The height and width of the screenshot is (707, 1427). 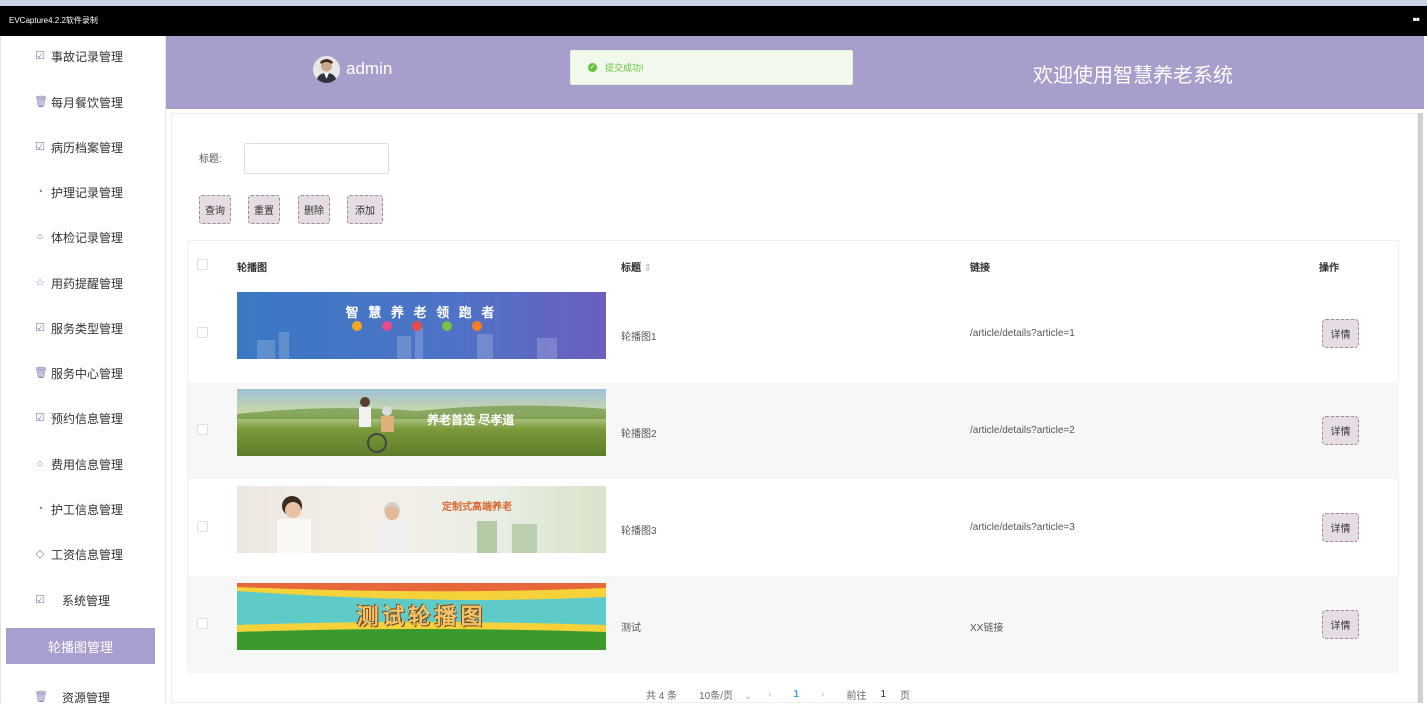 I want to click on sidebar-item-checkup: ○ 体检记录管理, so click(x=78, y=237).